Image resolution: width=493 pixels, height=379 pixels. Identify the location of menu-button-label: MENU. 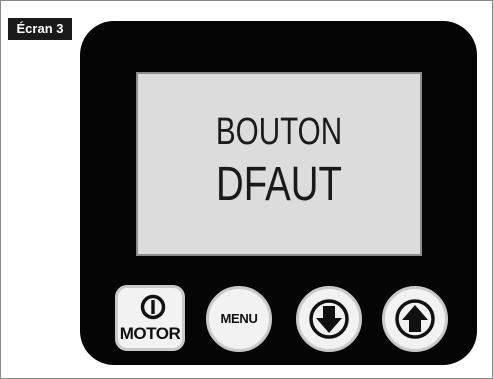
(239, 318).